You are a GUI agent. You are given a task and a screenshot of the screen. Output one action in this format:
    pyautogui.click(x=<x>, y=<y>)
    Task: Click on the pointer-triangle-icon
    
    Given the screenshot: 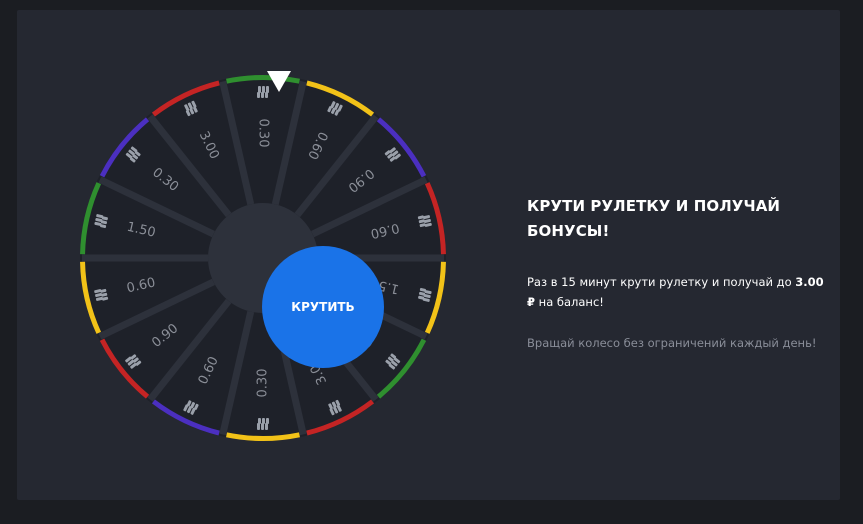 What is the action you would take?
    pyautogui.click(x=279, y=81)
    